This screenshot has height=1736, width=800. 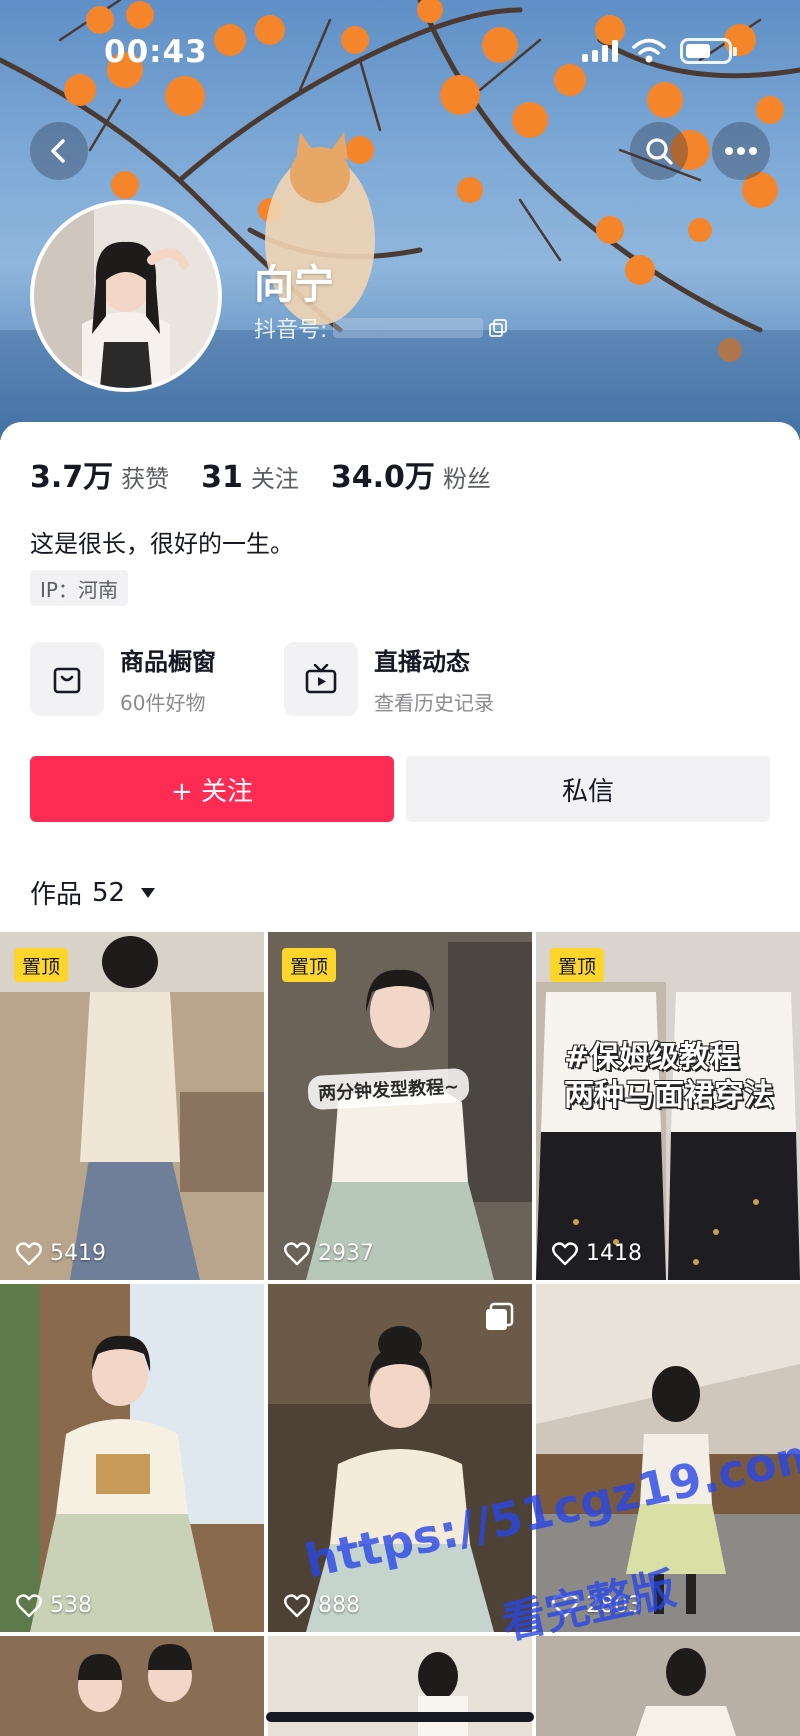 I want to click on multi-image-icon, so click(x=500, y=1316).